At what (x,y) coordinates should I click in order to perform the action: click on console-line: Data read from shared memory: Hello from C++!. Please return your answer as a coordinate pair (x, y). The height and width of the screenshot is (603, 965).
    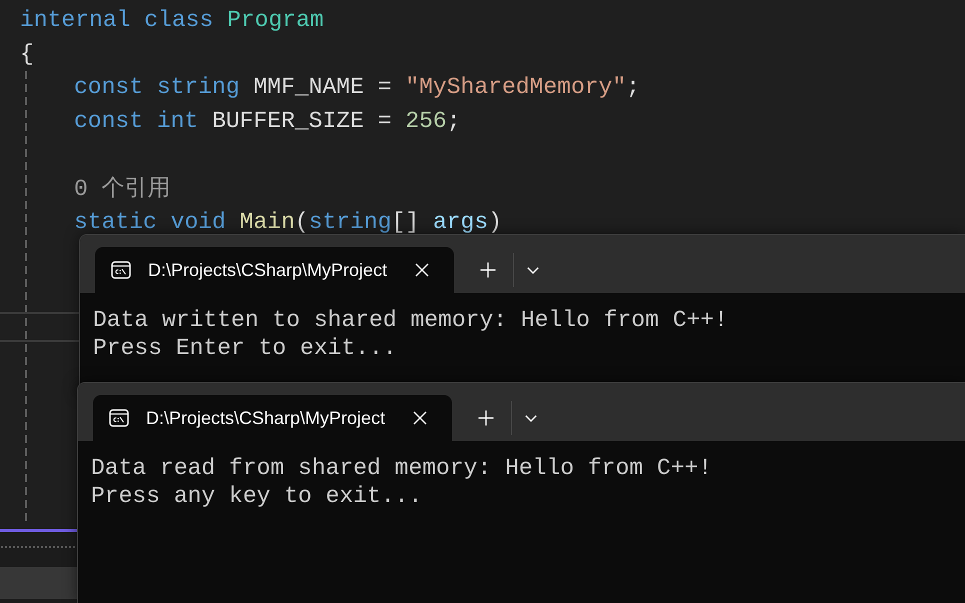
    Looking at the image, I should click on (401, 468).